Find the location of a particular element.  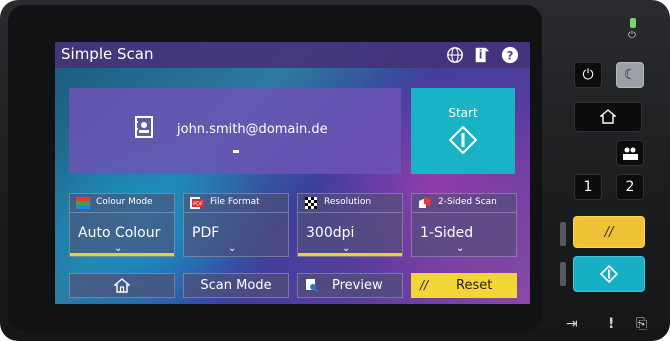

destination-placeholder is located at coordinates (236, 151).